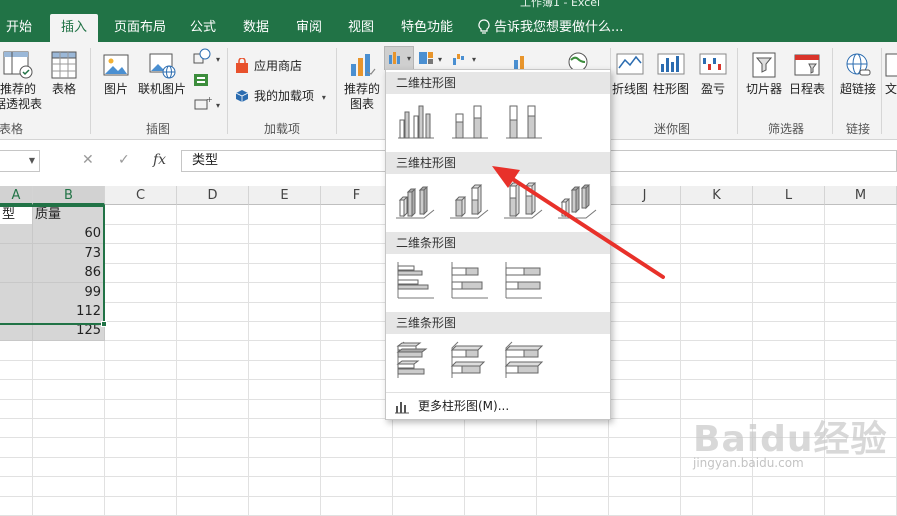 The width and height of the screenshot is (897, 516). What do you see at coordinates (524, 120) in the screenshot?
I see `percent-stacked-column-option` at bounding box center [524, 120].